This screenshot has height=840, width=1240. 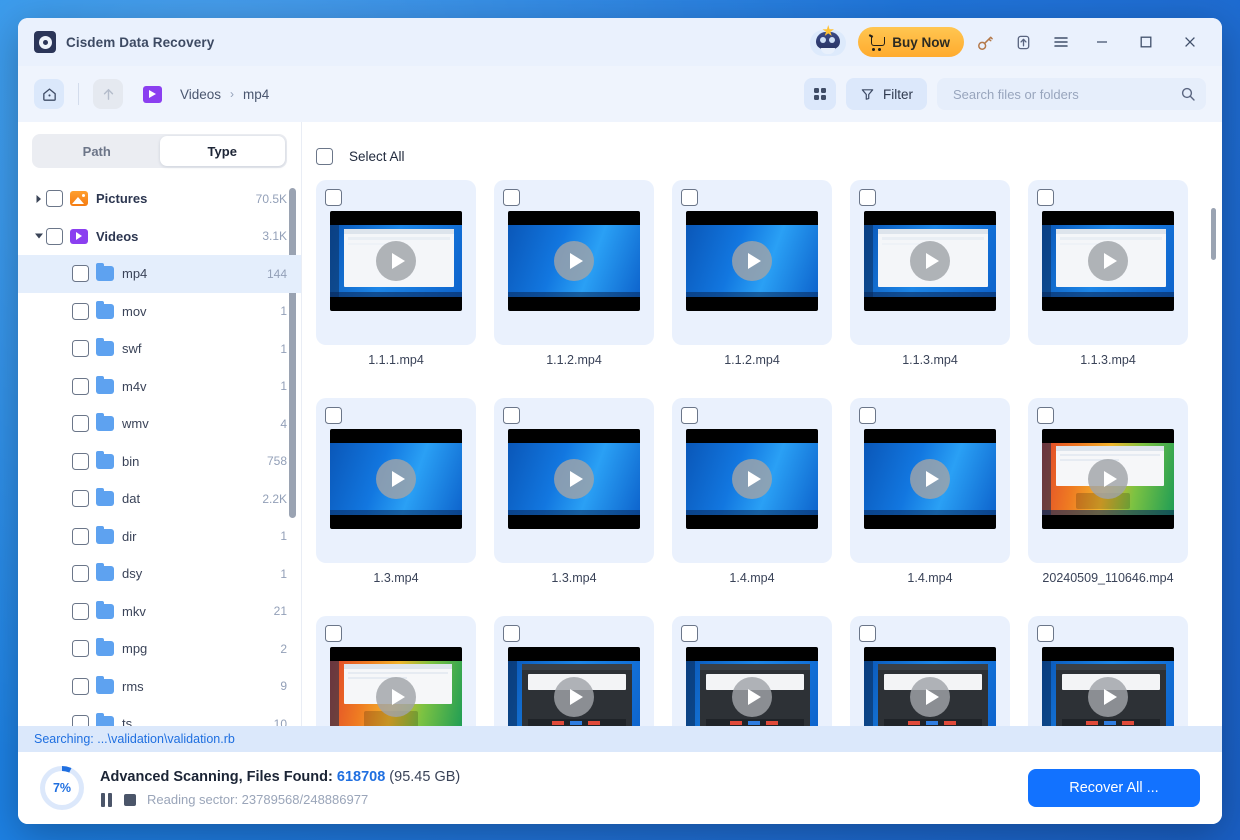 What do you see at coordinates (159, 574) in the screenshot?
I see `tree-item-dsy: dsy 1` at bounding box center [159, 574].